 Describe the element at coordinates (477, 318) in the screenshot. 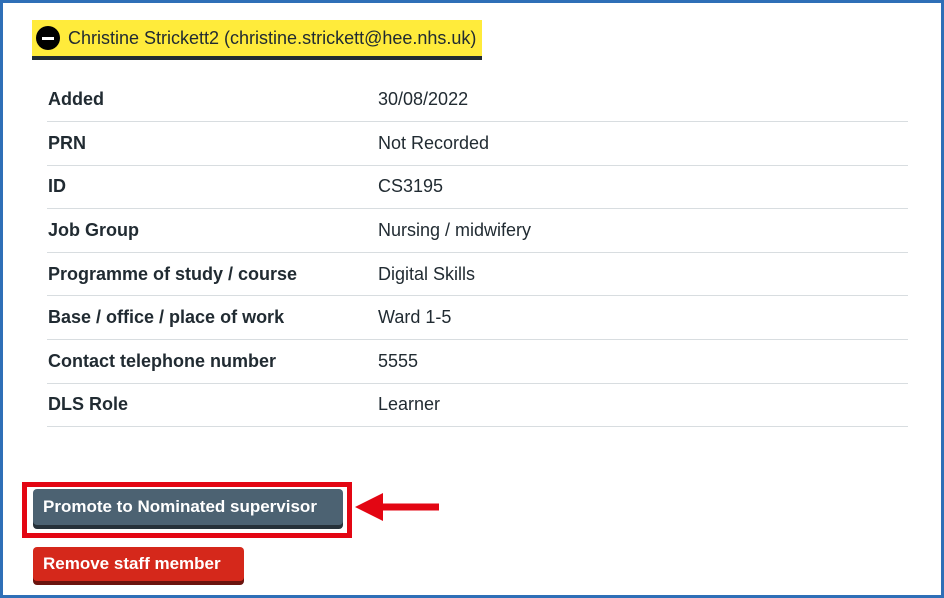

I see `table-row: Base / office / place of work Ward 1-5` at that location.